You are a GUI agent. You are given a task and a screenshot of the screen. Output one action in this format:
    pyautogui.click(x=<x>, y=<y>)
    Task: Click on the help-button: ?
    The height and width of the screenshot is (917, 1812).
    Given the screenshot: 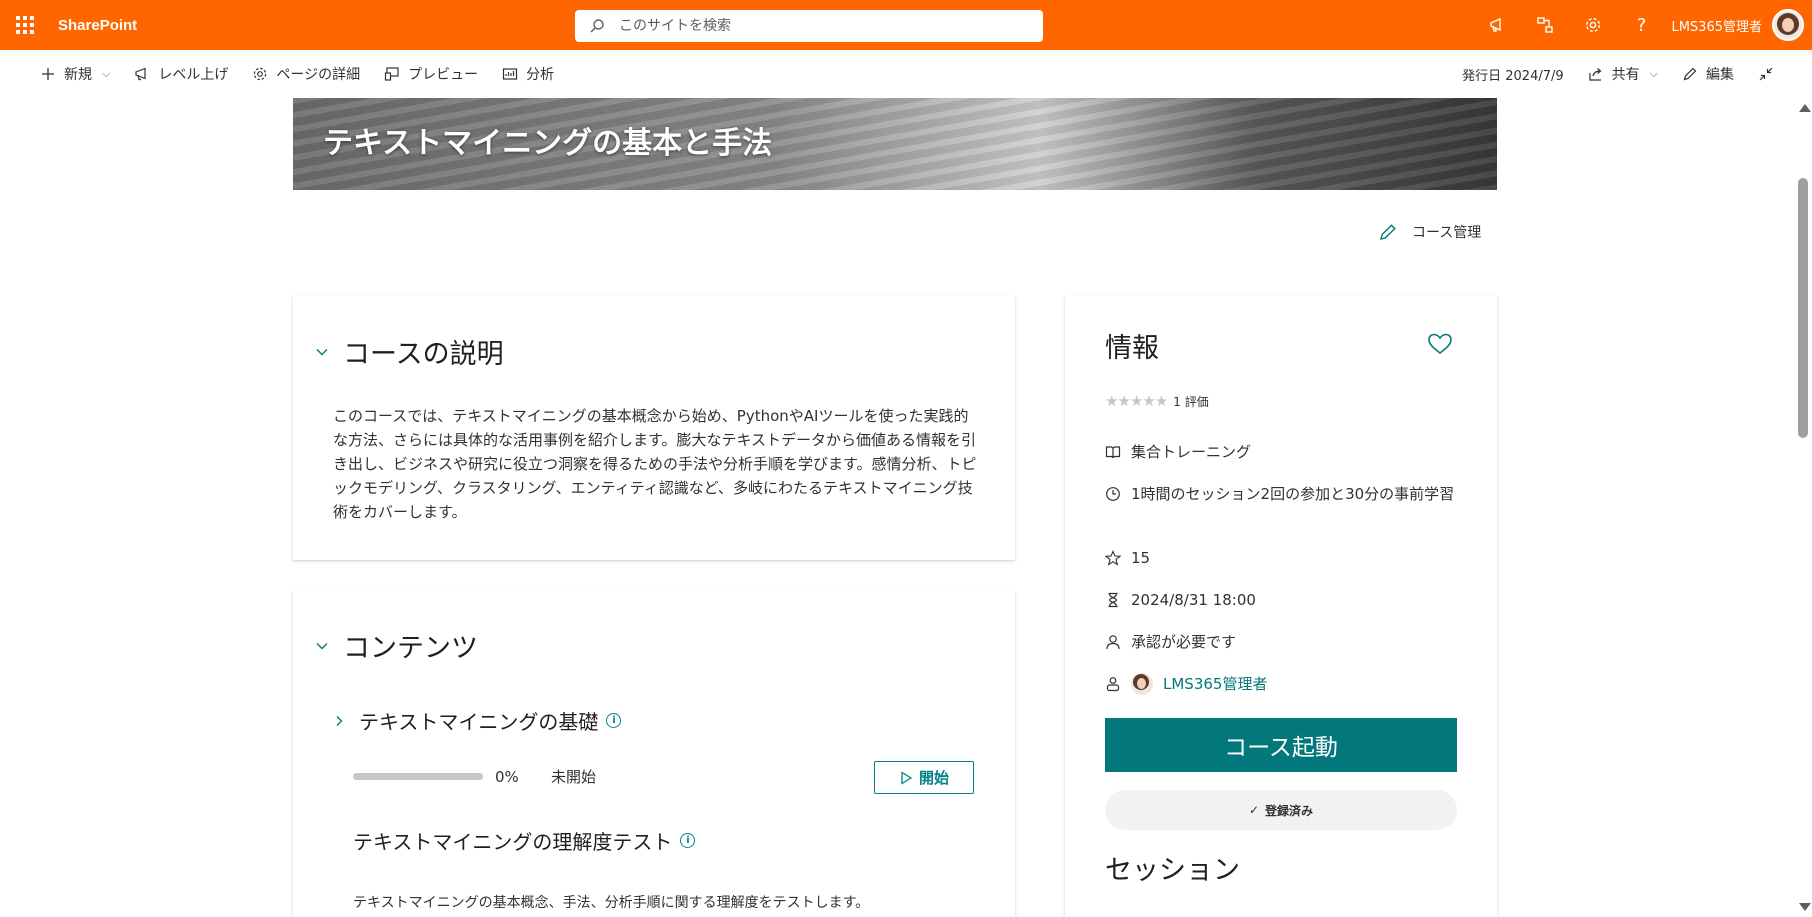 What is the action you would take?
    pyautogui.click(x=1641, y=25)
    